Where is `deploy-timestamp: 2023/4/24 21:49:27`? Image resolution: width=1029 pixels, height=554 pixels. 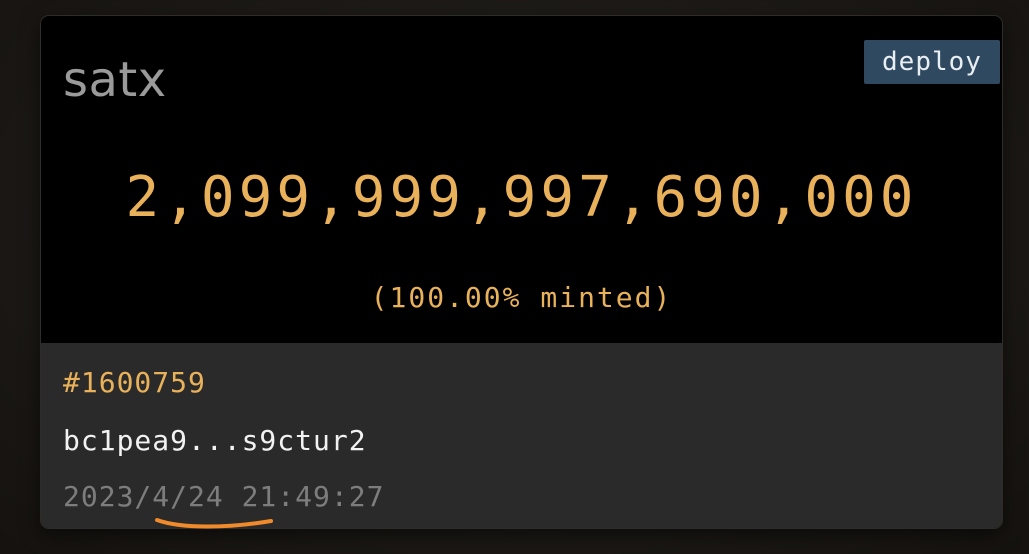
deploy-timestamp: 2023/4/24 21:49:27 is located at coordinates (224, 496).